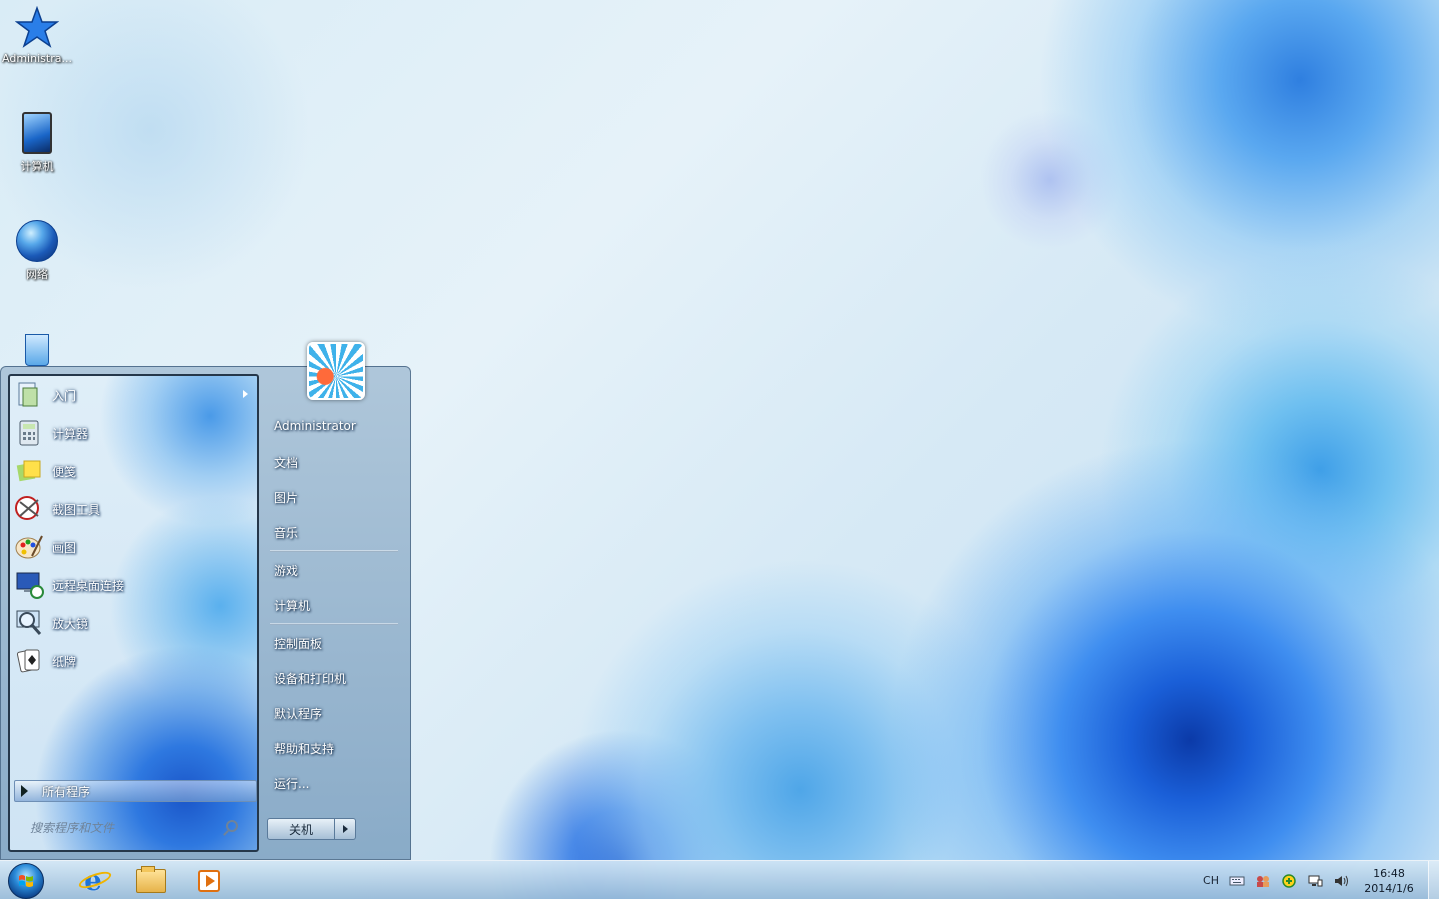  Describe the element at coordinates (135, 791) in the screenshot. I see `all-programs-button: 所有程序` at that location.